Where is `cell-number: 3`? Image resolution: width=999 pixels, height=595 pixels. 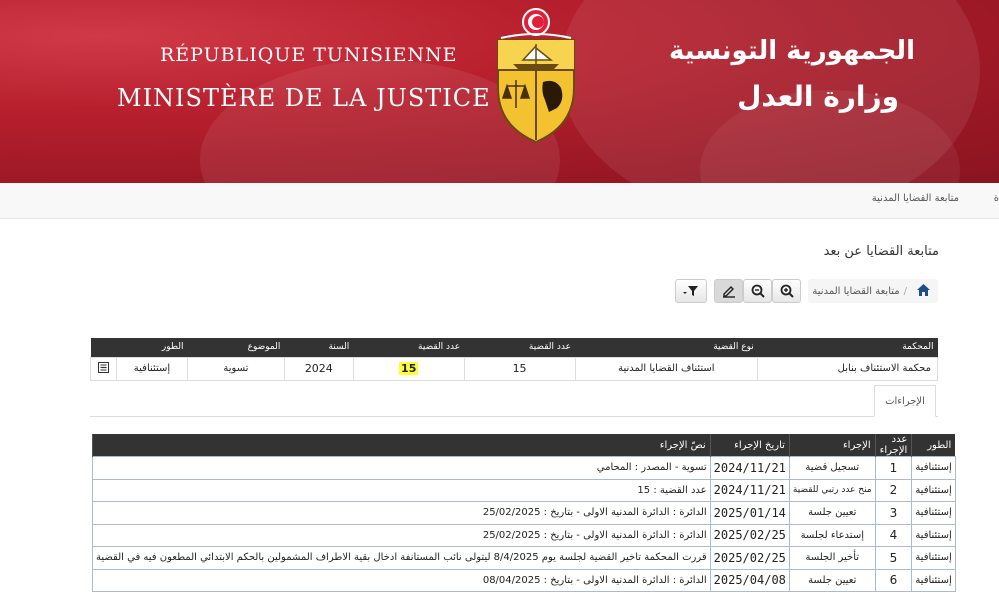
cell-number: 3 is located at coordinates (893, 513).